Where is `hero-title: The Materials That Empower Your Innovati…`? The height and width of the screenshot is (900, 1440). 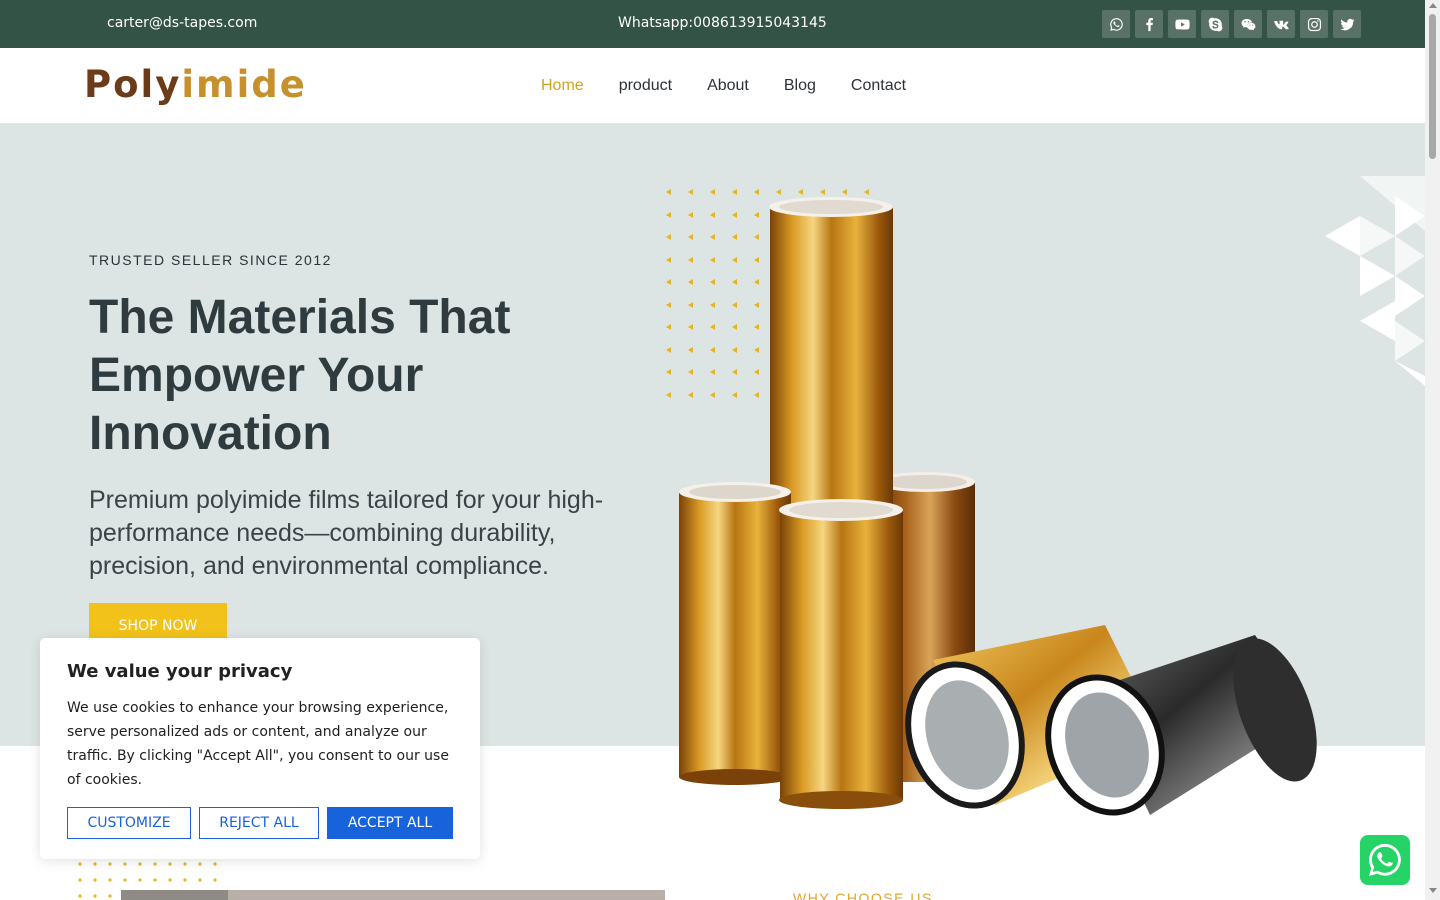
hero-title: The Materials That Empower Your Innovati… is located at coordinates (300, 375).